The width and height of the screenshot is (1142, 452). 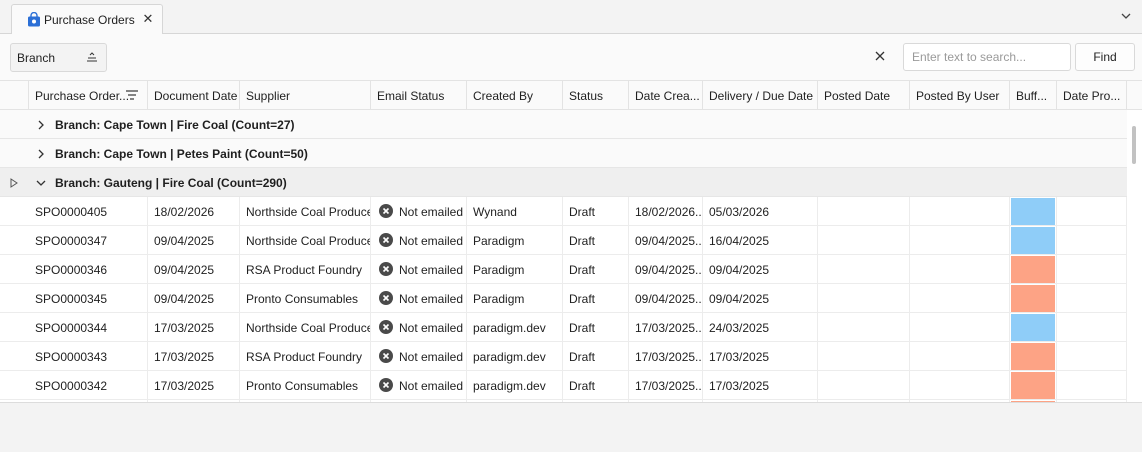 I want to click on cell-purchase-order: SPO0000343, so click(x=88, y=356).